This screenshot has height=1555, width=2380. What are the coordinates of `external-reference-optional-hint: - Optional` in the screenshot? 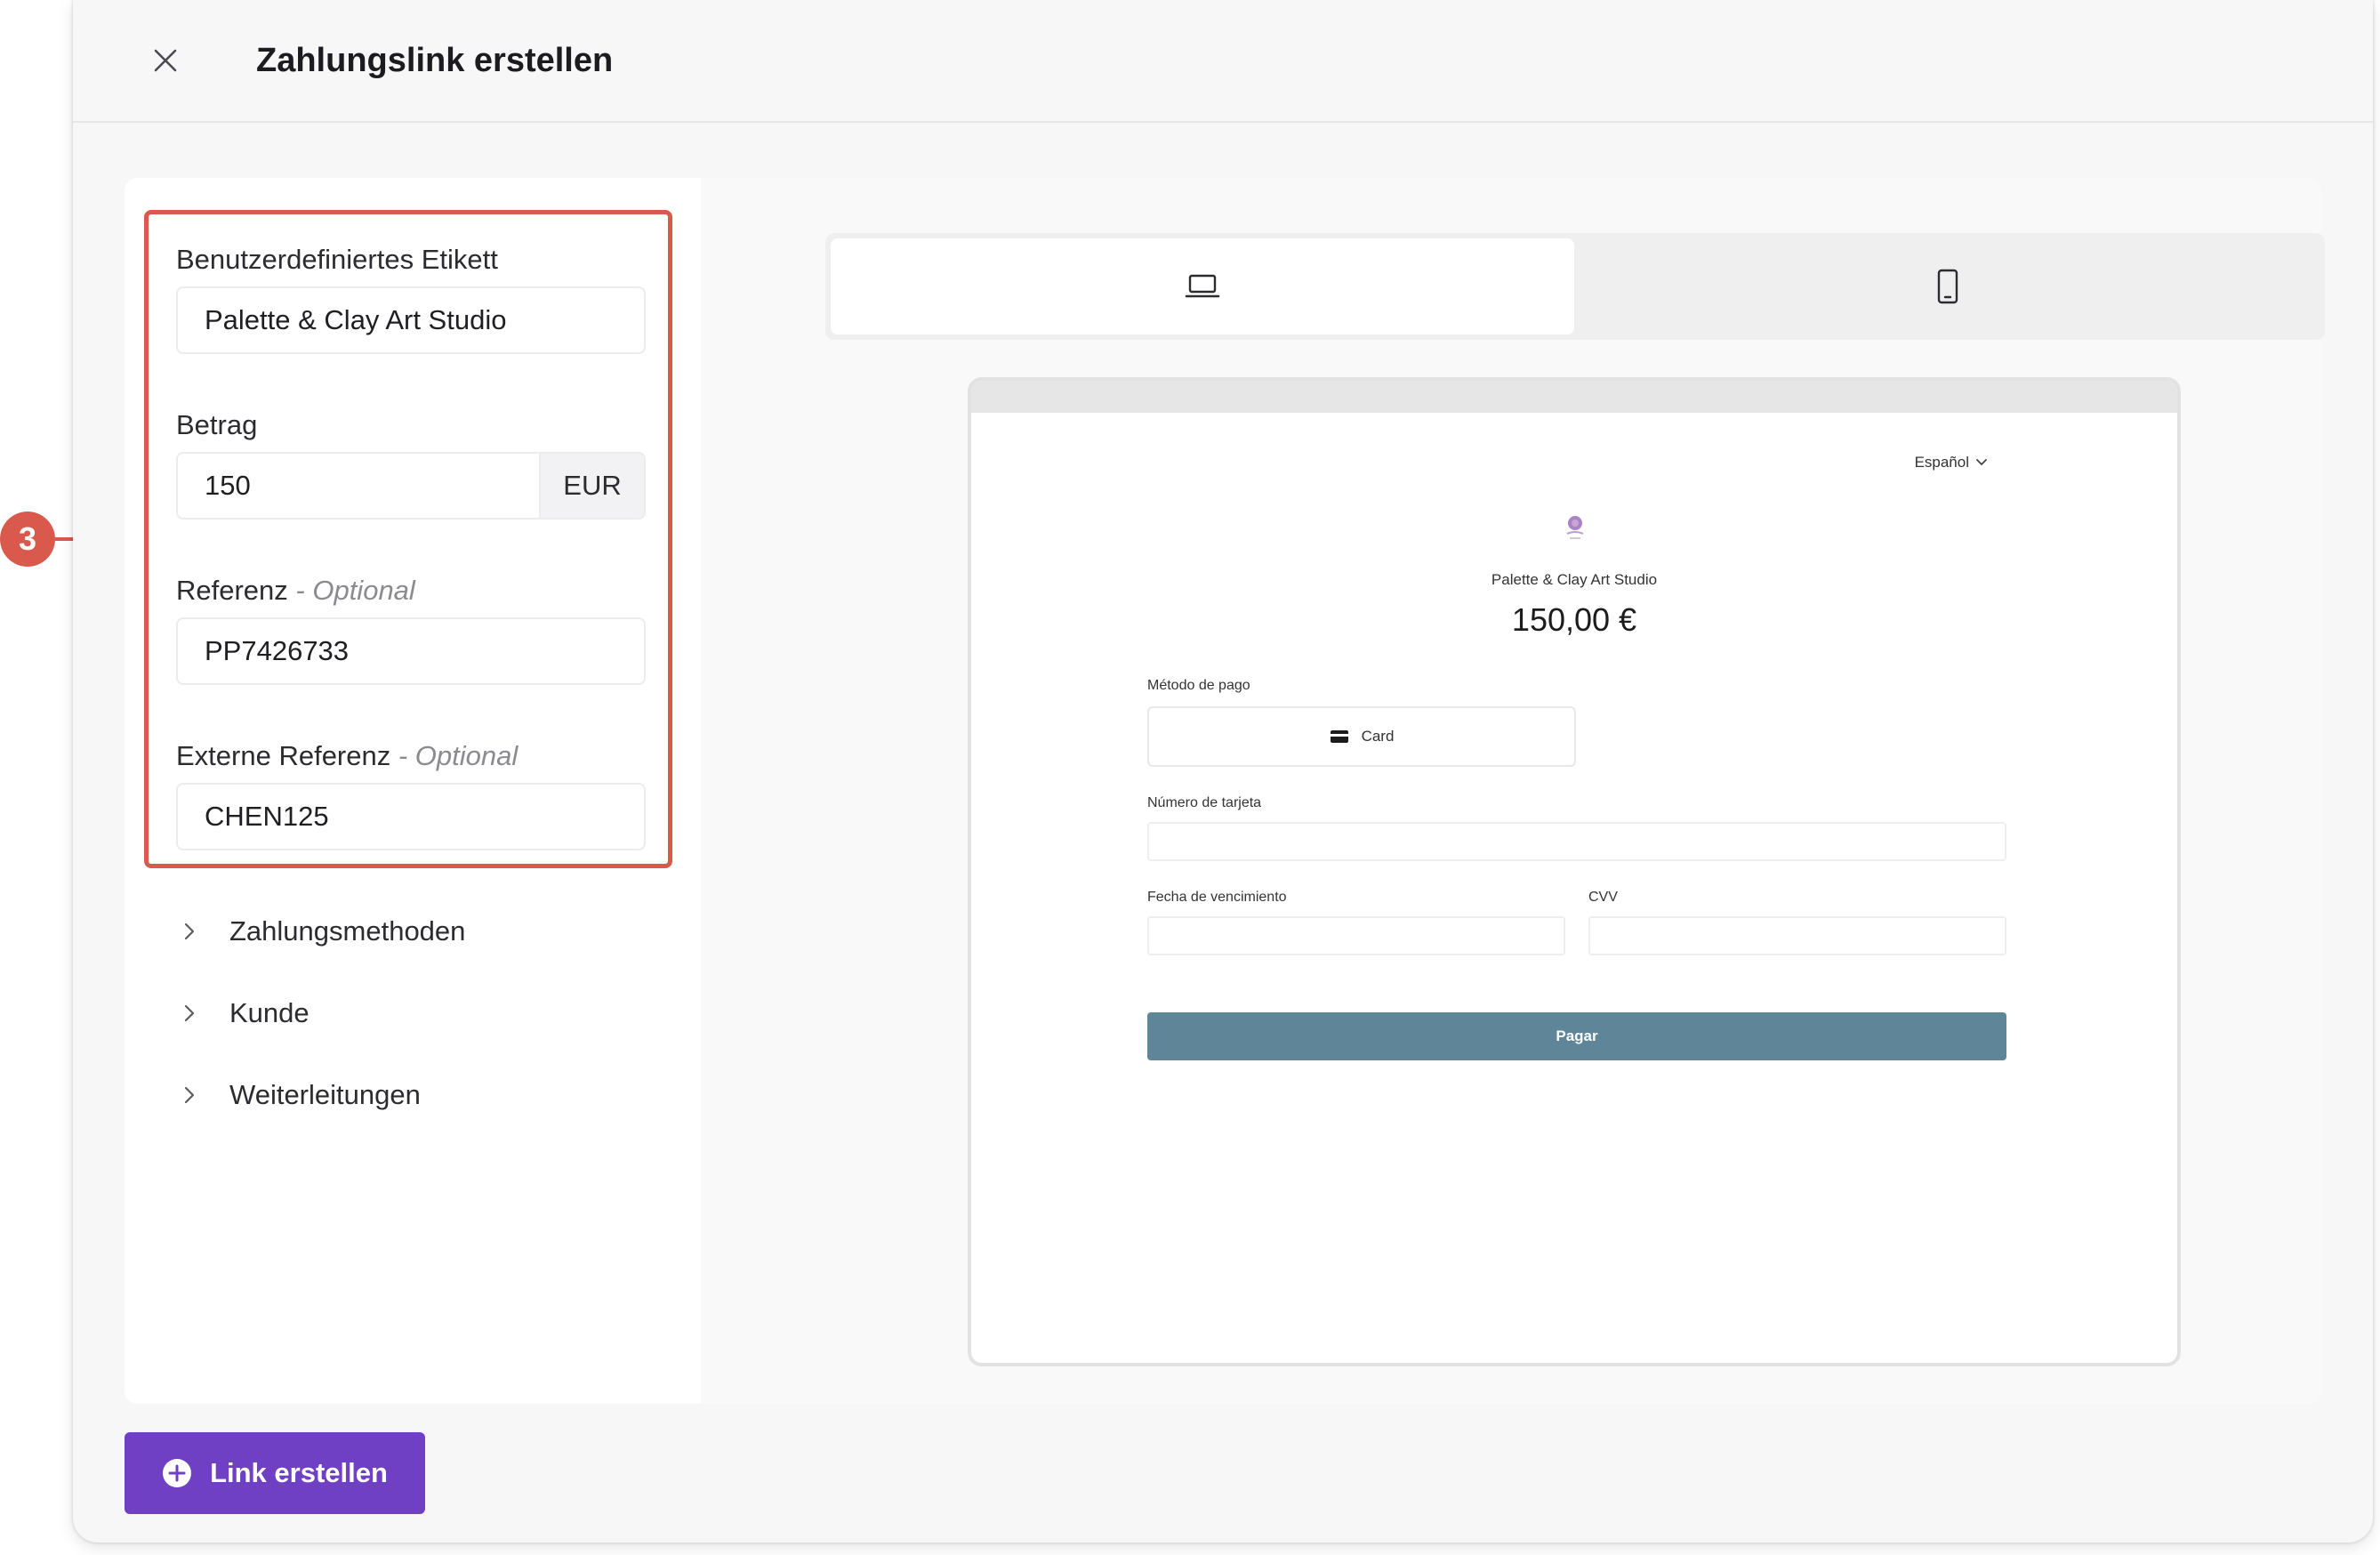 It's located at (454, 755).